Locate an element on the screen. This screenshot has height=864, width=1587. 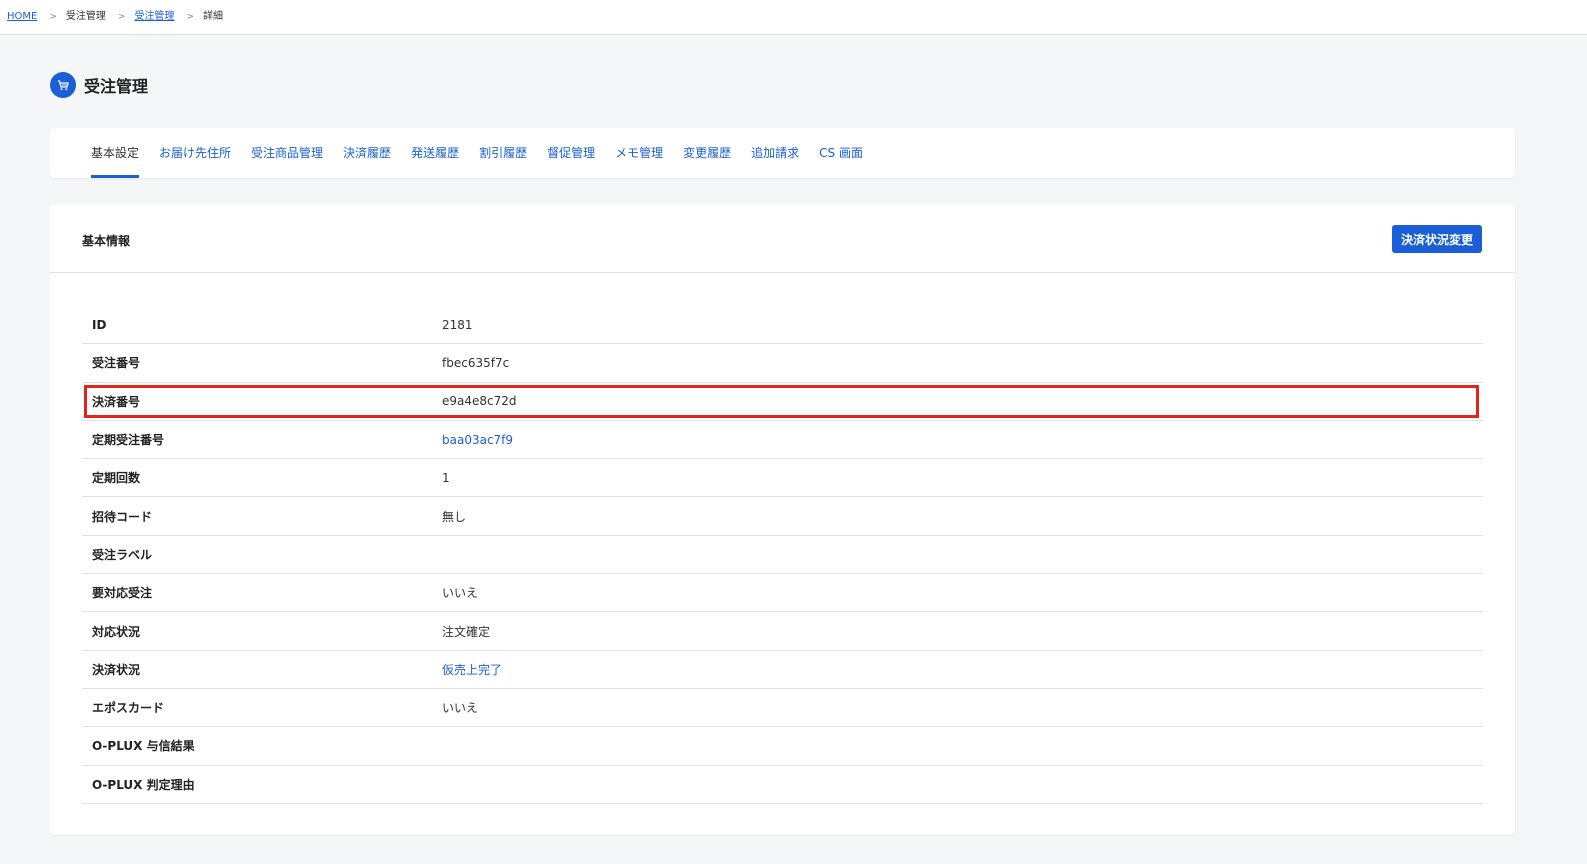
row-value: 無し is located at coordinates (454, 516).